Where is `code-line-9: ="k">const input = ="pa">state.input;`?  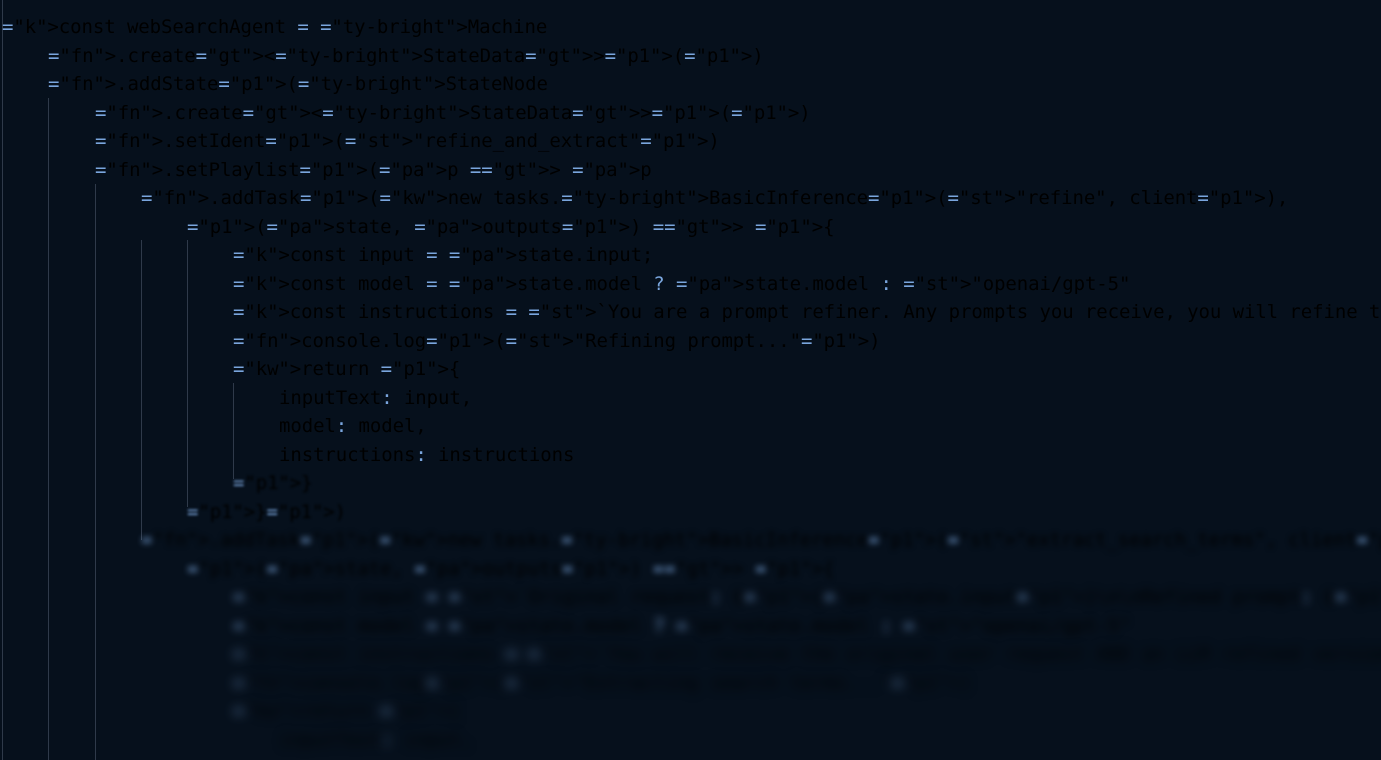
code-line-9: ="k">const input = ="pa">state.input; is located at coordinates (443, 255).